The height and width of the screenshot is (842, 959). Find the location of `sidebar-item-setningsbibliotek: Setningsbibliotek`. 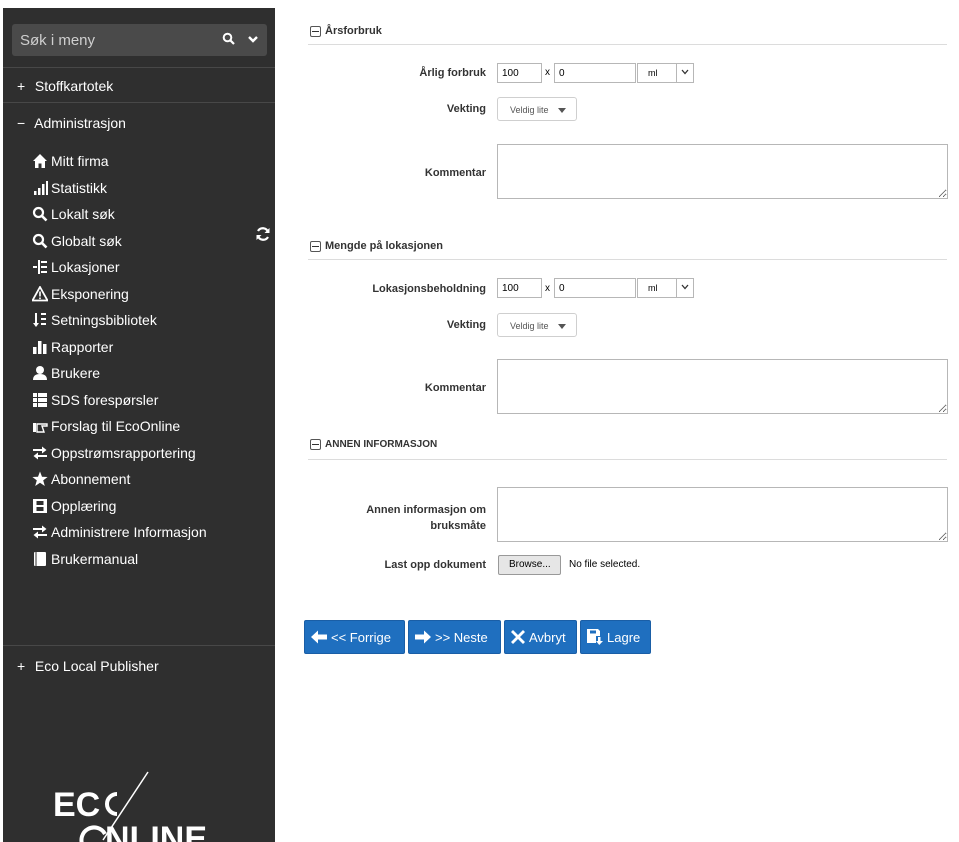

sidebar-item-setningsbibliotek: Setningsbibliotek is located at coordinates (119, 320).